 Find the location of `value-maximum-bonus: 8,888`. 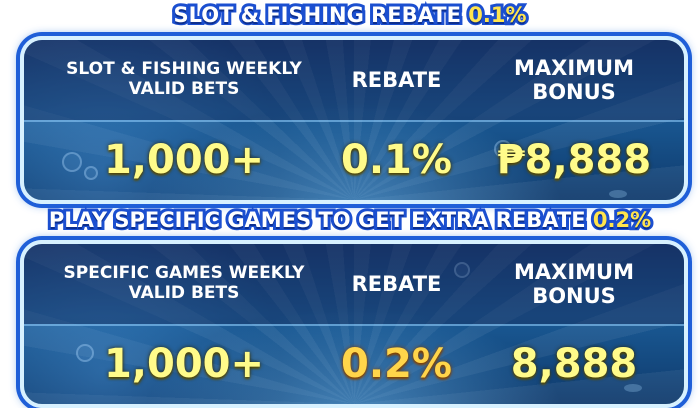

value-maximum-bonus: 8,888 is located at coordinates (574, 364).